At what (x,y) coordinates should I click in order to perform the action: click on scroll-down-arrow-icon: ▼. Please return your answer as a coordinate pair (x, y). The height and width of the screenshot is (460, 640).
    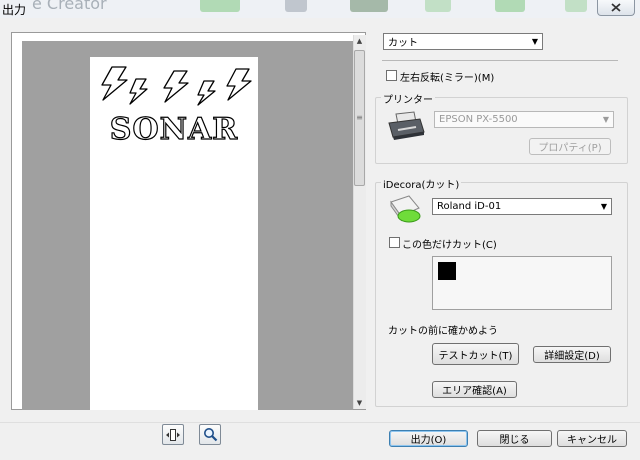
    Looking at the image, I should click on (359, 403).